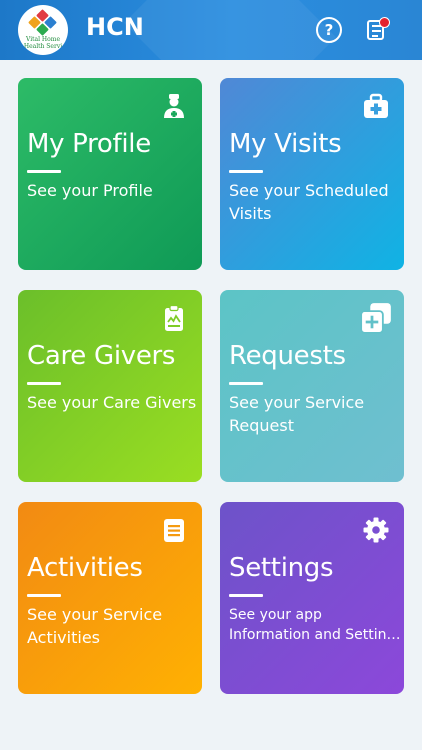 The width and height of the screenshot is (422, 750). What do you see at coordinates (376, 530) in the screenshot?
I see `gear-icon` at bounding box center [376, 530].